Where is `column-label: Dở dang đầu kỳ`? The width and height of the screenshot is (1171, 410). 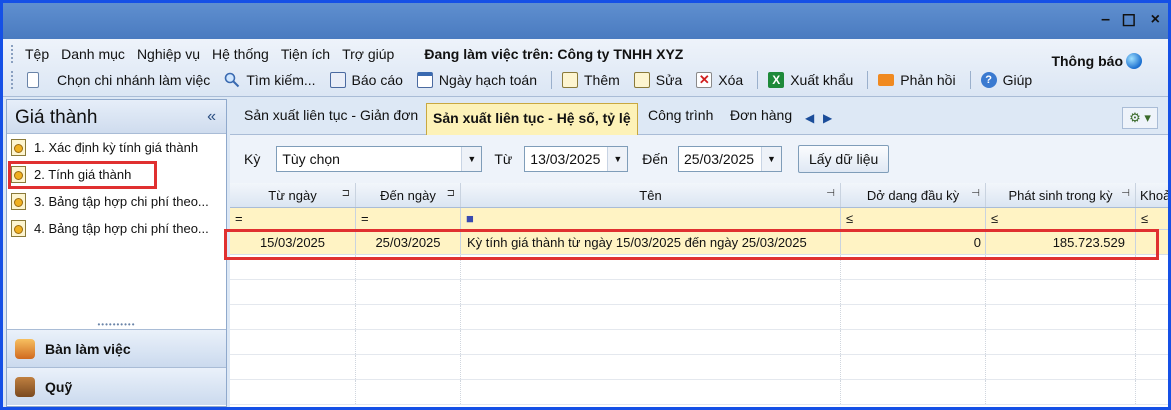 column-label: Dở dang đầu kỳ is located at coordinates (913, 195).